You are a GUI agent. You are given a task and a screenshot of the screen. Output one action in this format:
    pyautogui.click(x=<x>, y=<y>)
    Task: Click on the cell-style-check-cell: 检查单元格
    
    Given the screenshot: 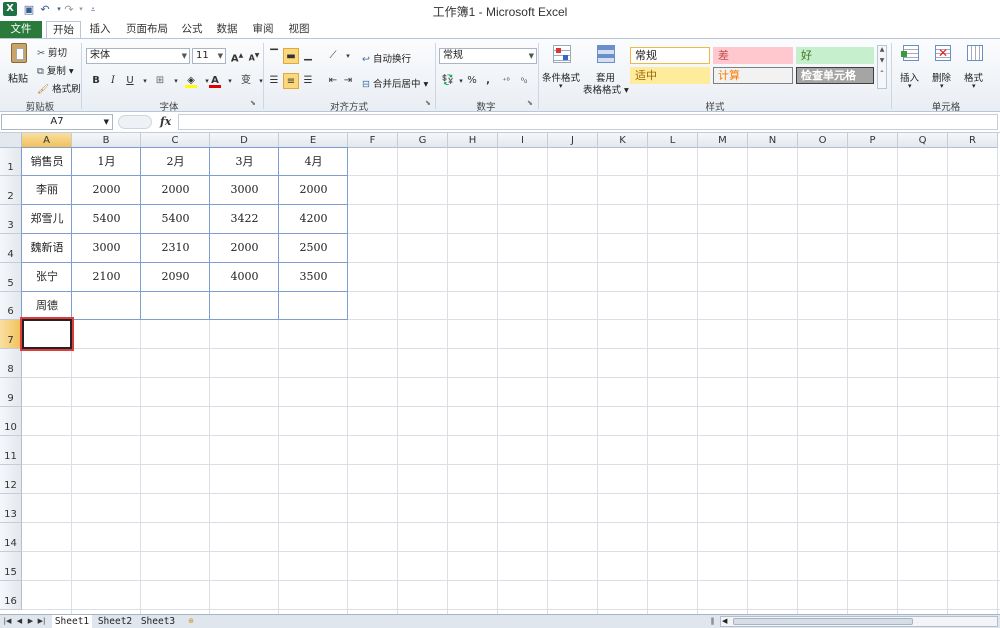 What is the action you would take?
    pyautogui.click(x=835, y=75)
    